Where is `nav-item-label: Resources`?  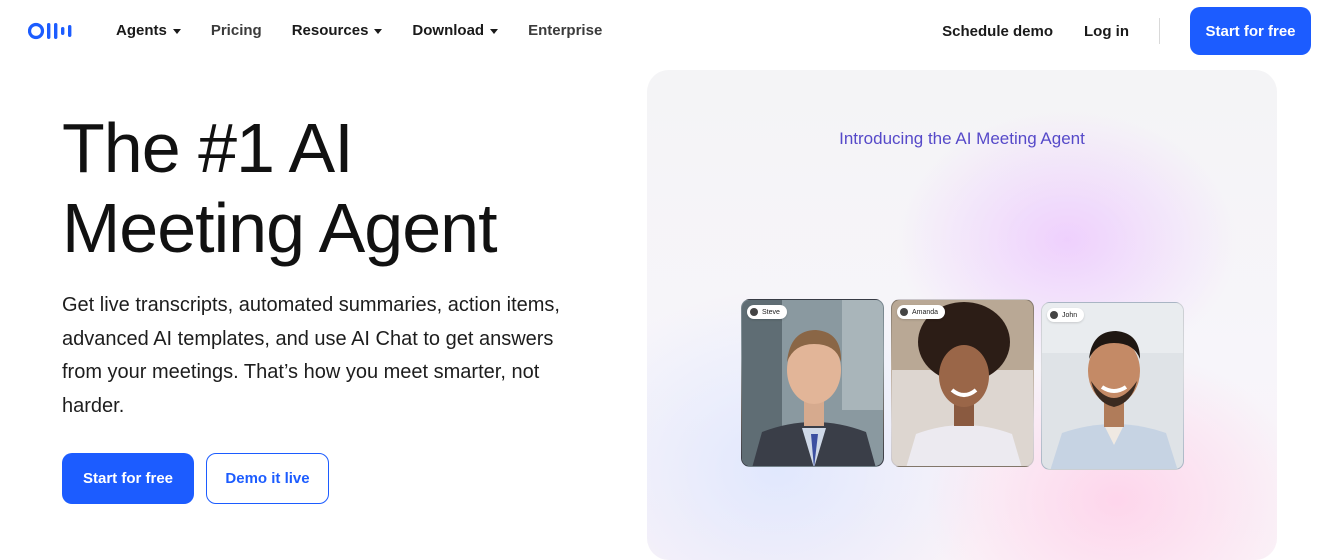 nav-item-label: Resources is located at coordinates (330, 30).